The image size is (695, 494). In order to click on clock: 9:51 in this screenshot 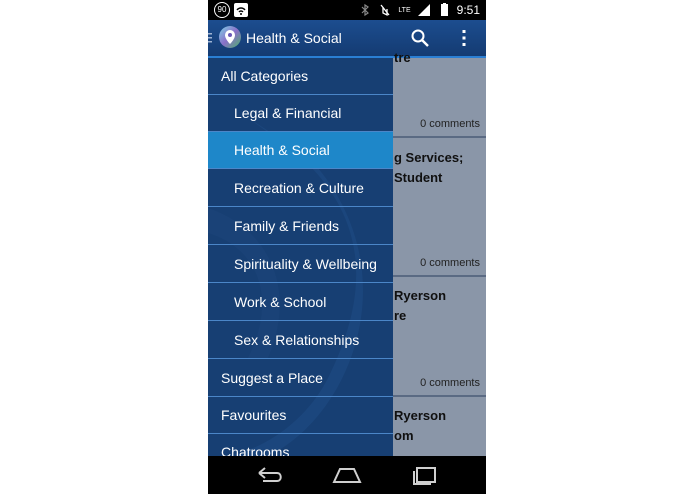, I will do `click(468, 10)`.